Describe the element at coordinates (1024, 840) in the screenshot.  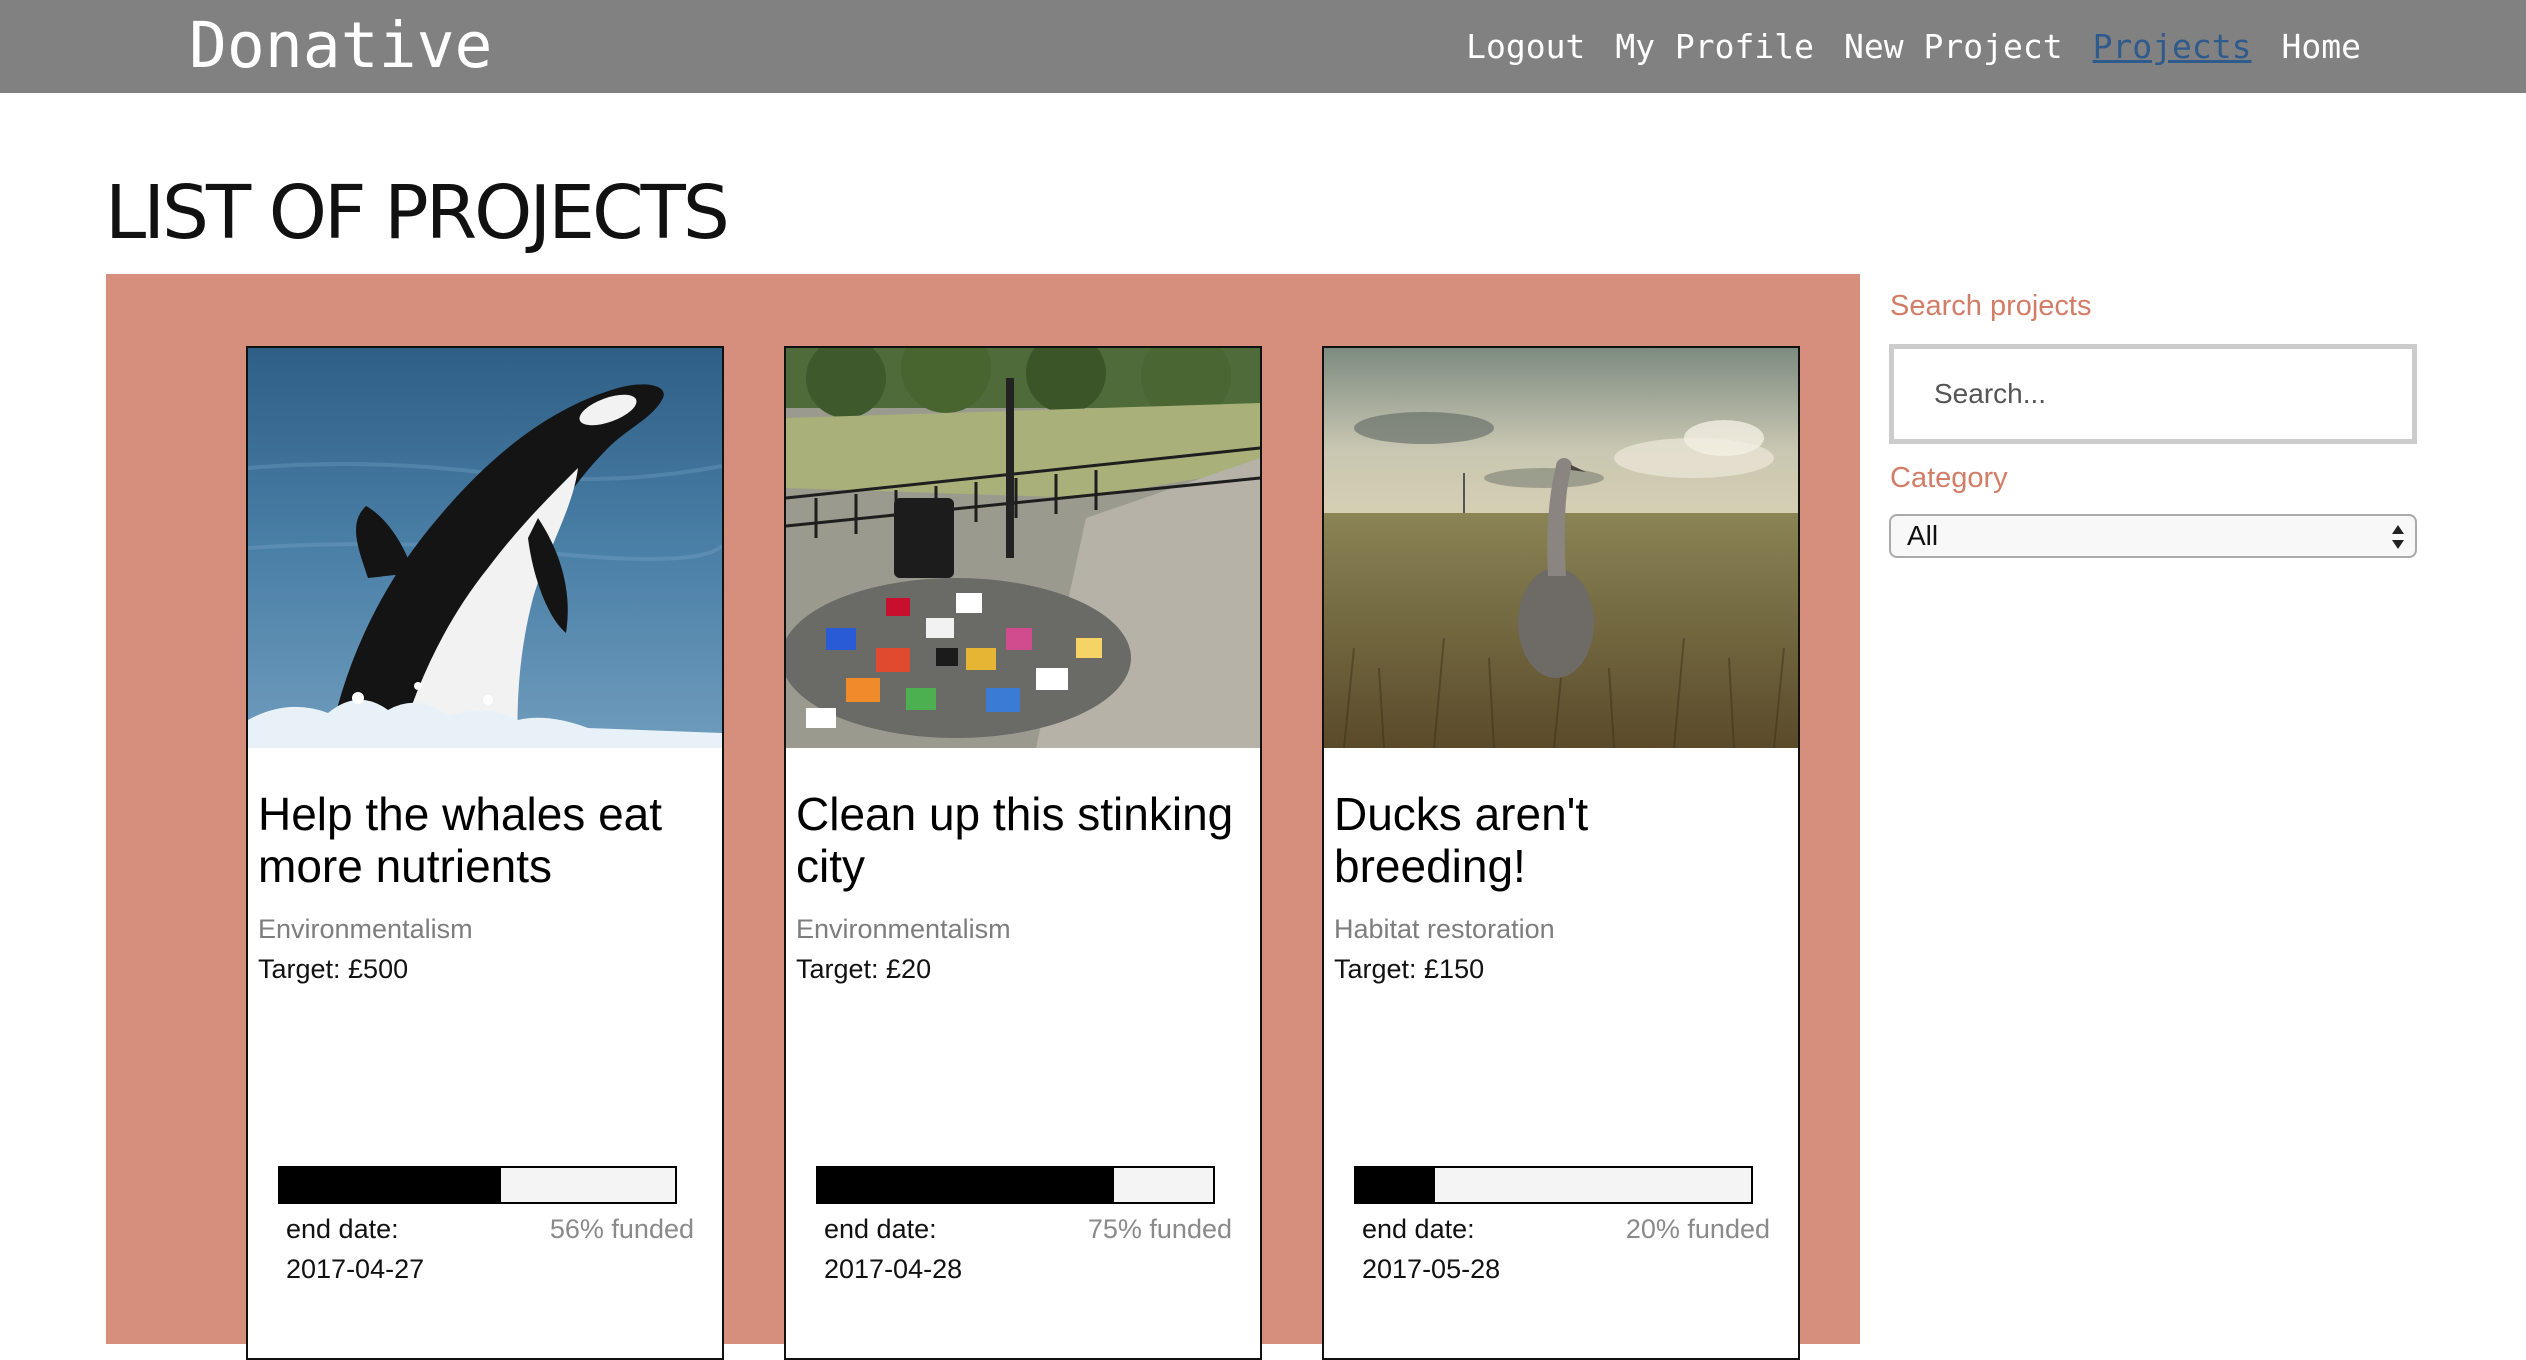
I see `project-title: Clean up this stinking city` at that location.